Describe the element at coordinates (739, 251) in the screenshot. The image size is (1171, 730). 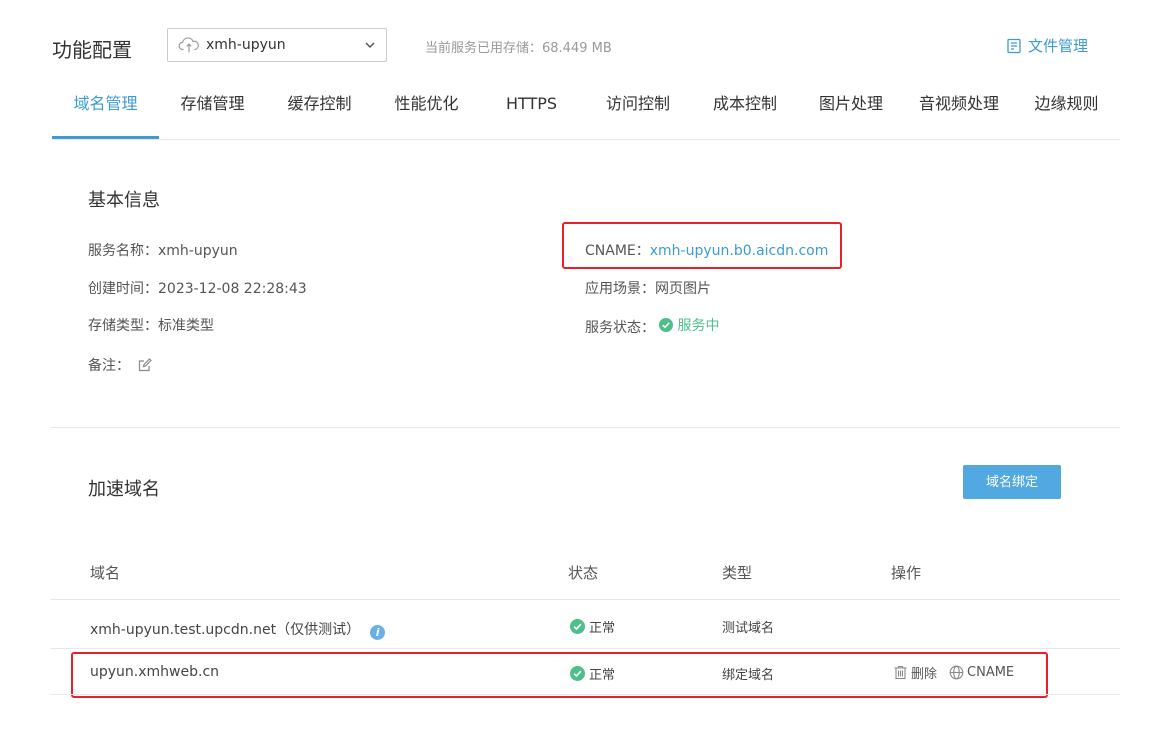
I see `cname-value: xmh-upyun.b0.aicdn.com` at that location.